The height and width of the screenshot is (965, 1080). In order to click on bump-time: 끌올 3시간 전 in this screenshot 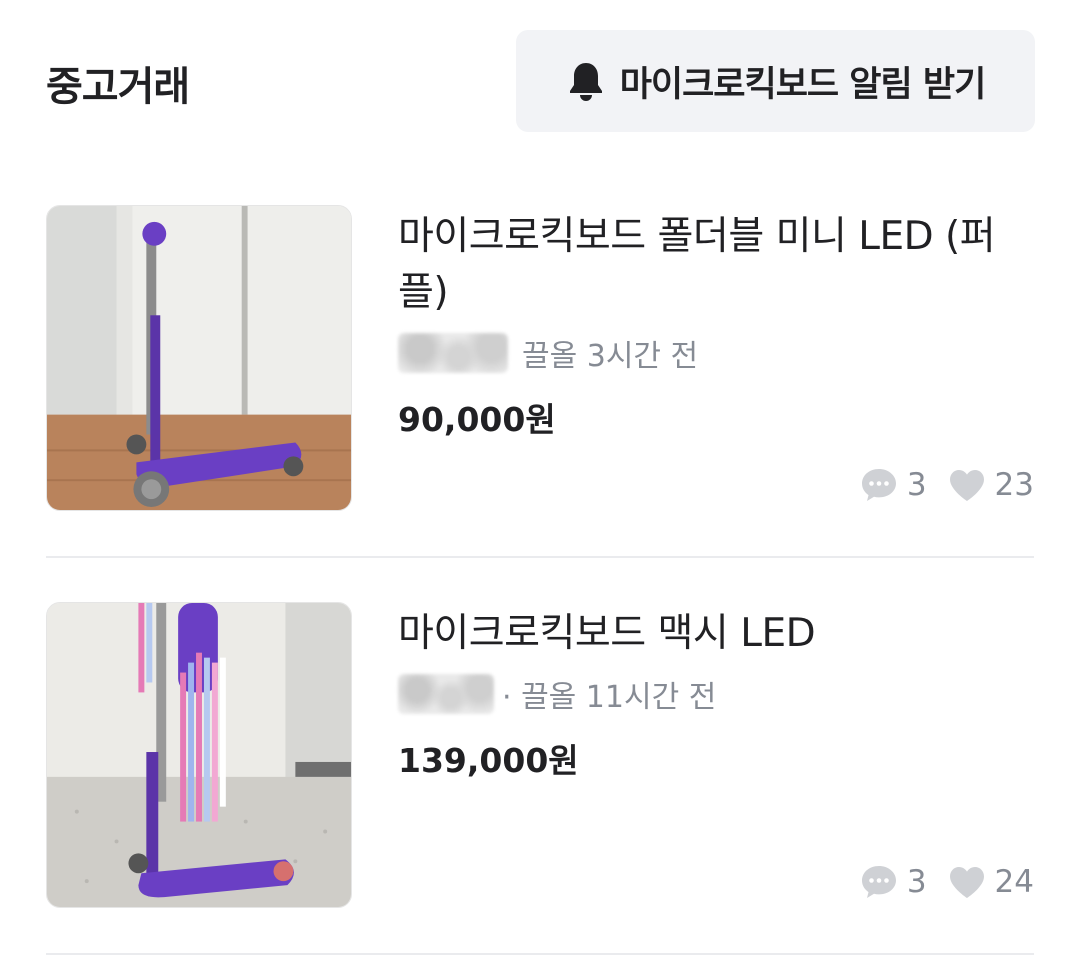, I will do `click(610, 356)`.